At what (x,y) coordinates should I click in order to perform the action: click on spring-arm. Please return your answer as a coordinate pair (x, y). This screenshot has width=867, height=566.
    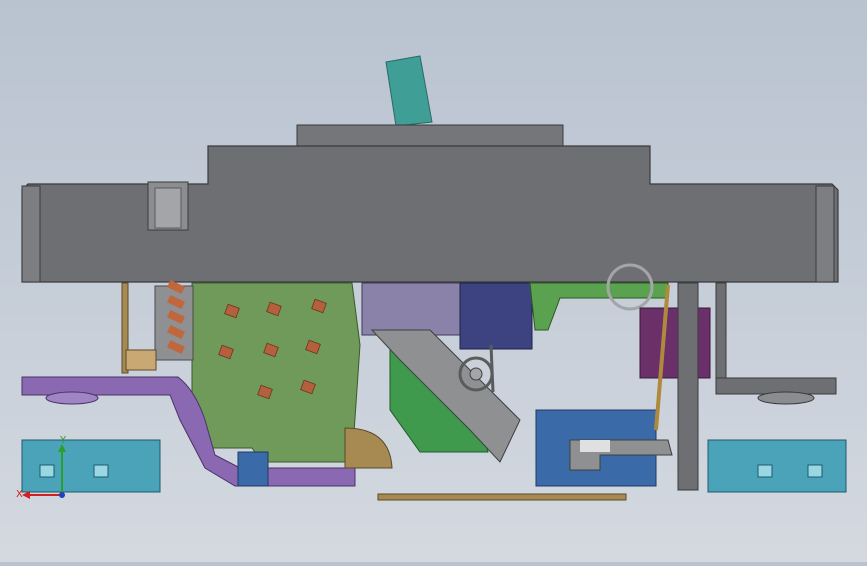
    Looking at the image, I should click on (492, 368).